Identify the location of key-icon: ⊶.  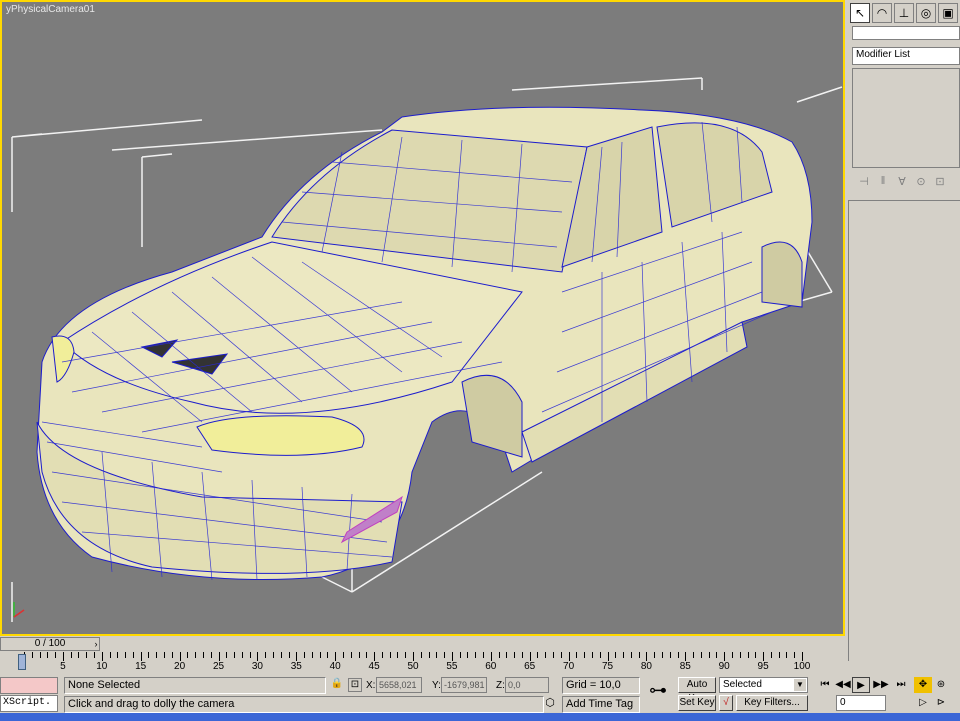
(658, 695).